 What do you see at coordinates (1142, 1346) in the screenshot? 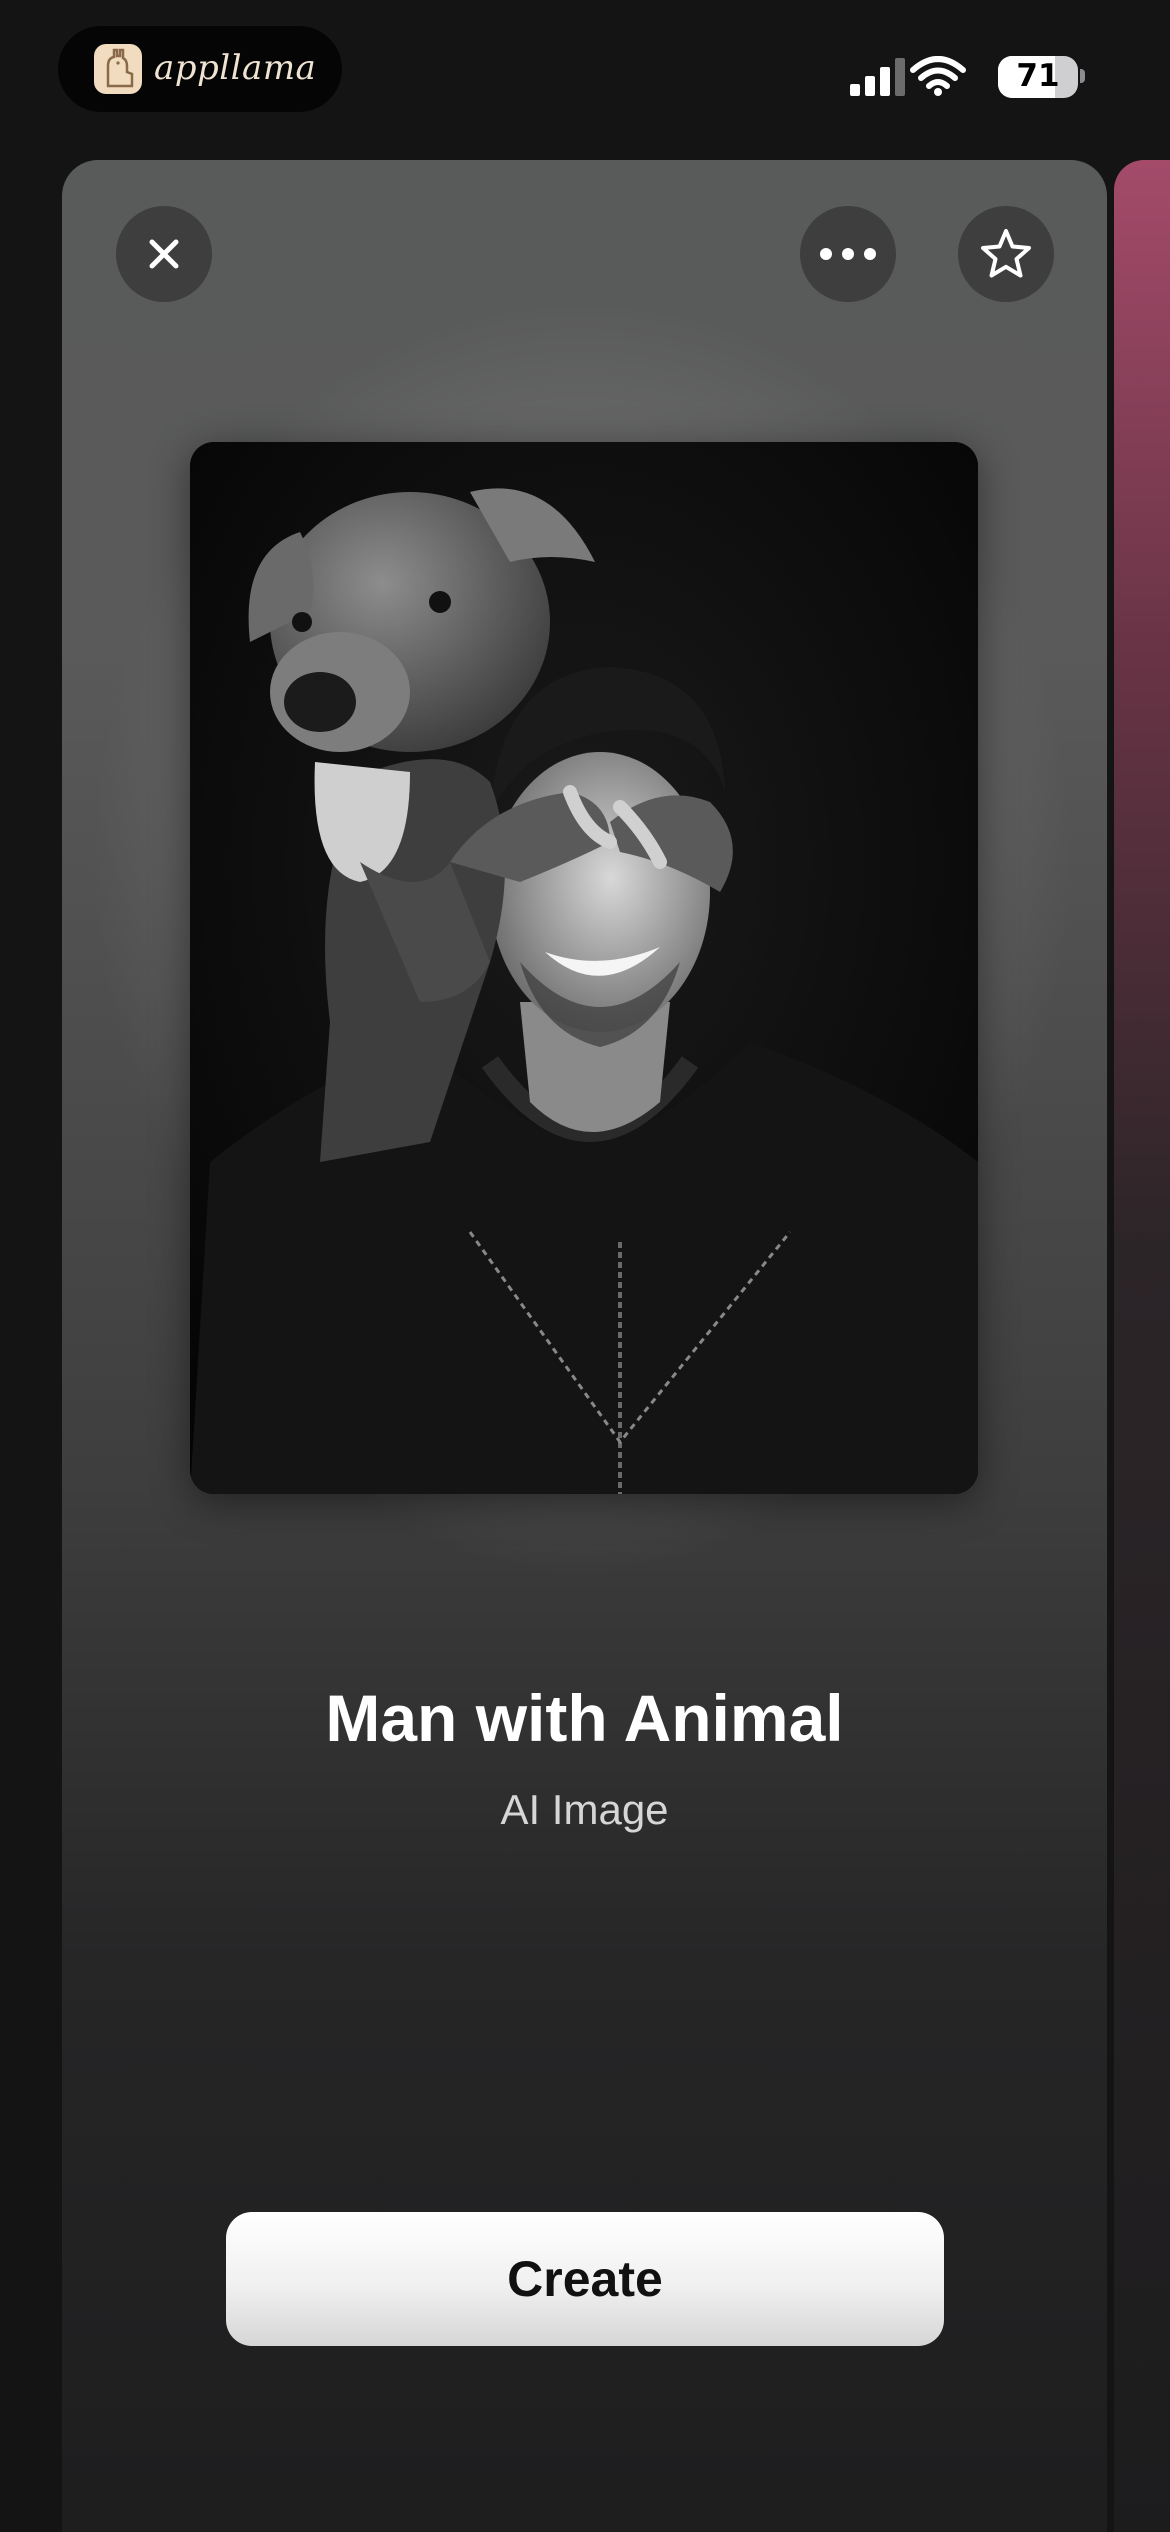
I see `next-card-peek` at bounding box center [1142, 1346].